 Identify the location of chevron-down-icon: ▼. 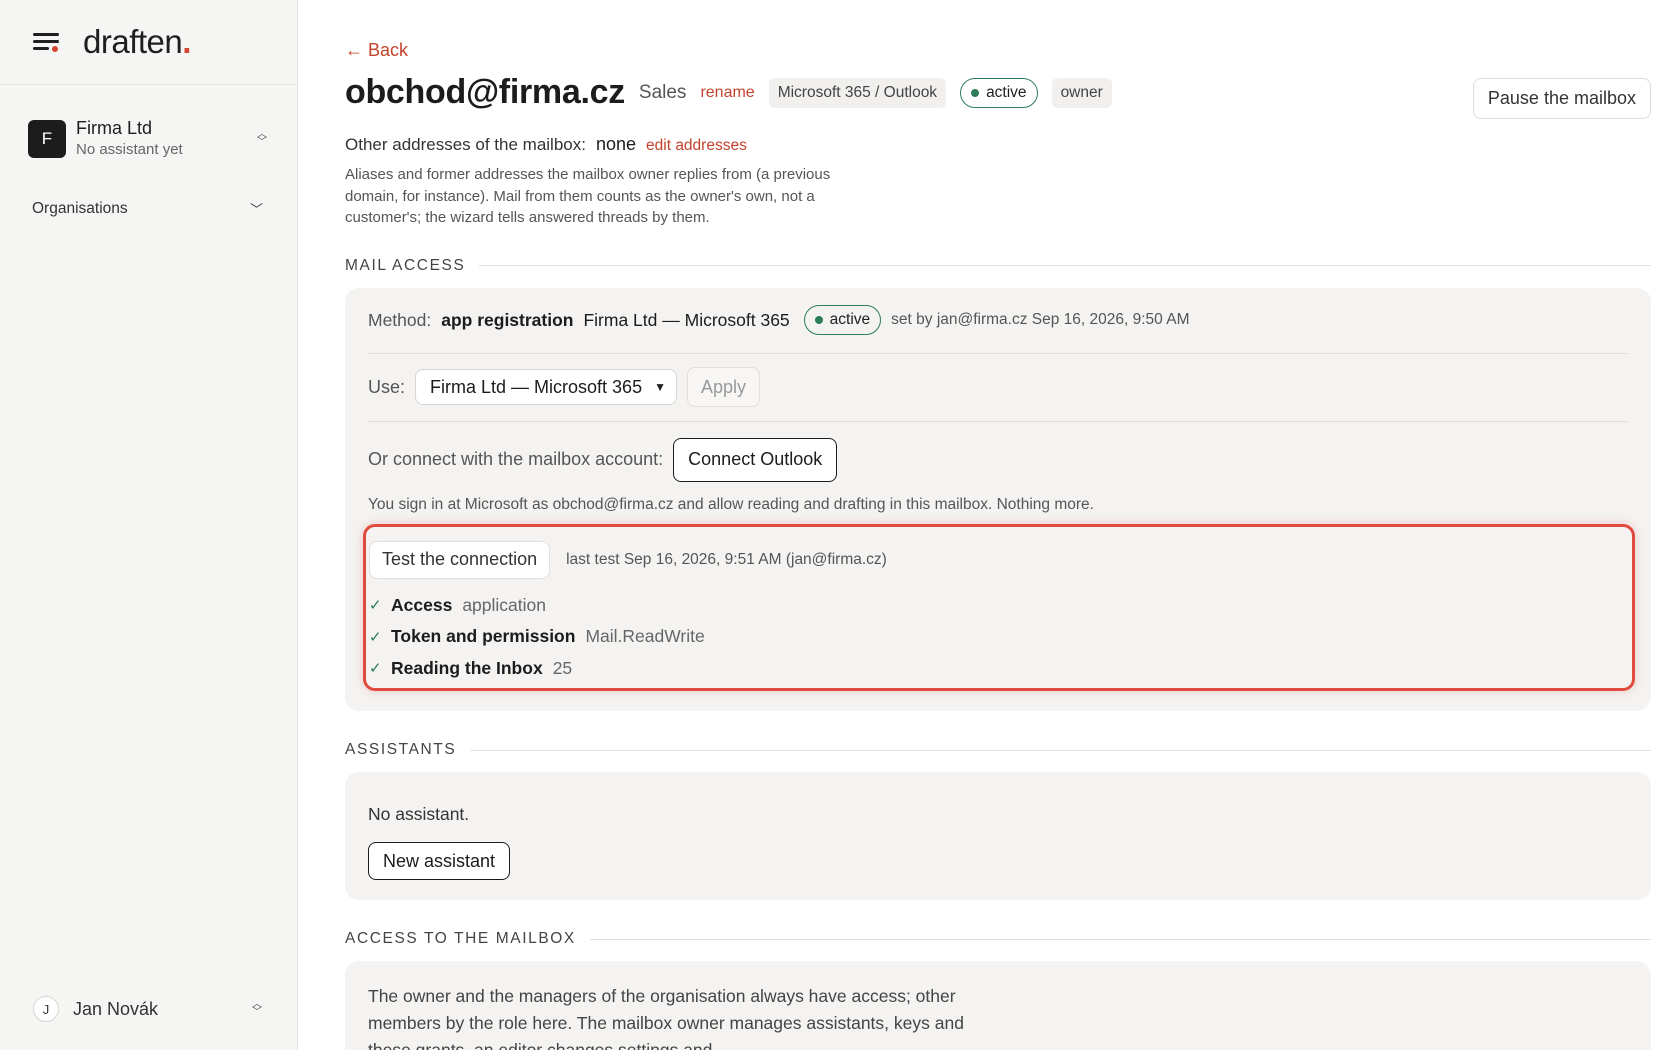
(660, 387).